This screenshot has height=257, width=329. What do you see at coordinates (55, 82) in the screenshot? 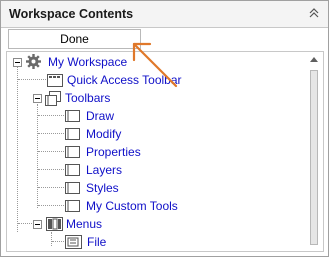
I see `quick-access-toolbar-icon` at bounding box center [55, 82].